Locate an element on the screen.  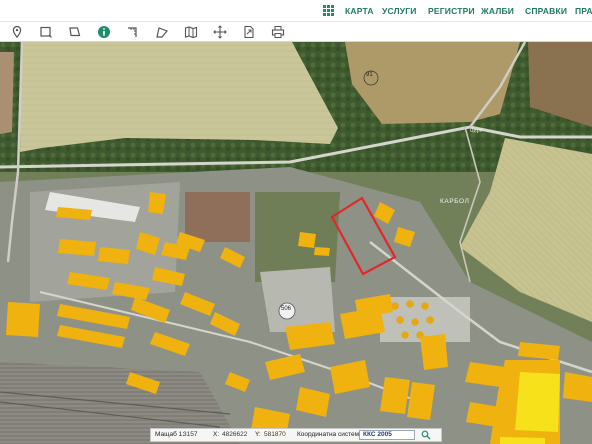
map-toolbar is located at coordinates (296, 32).